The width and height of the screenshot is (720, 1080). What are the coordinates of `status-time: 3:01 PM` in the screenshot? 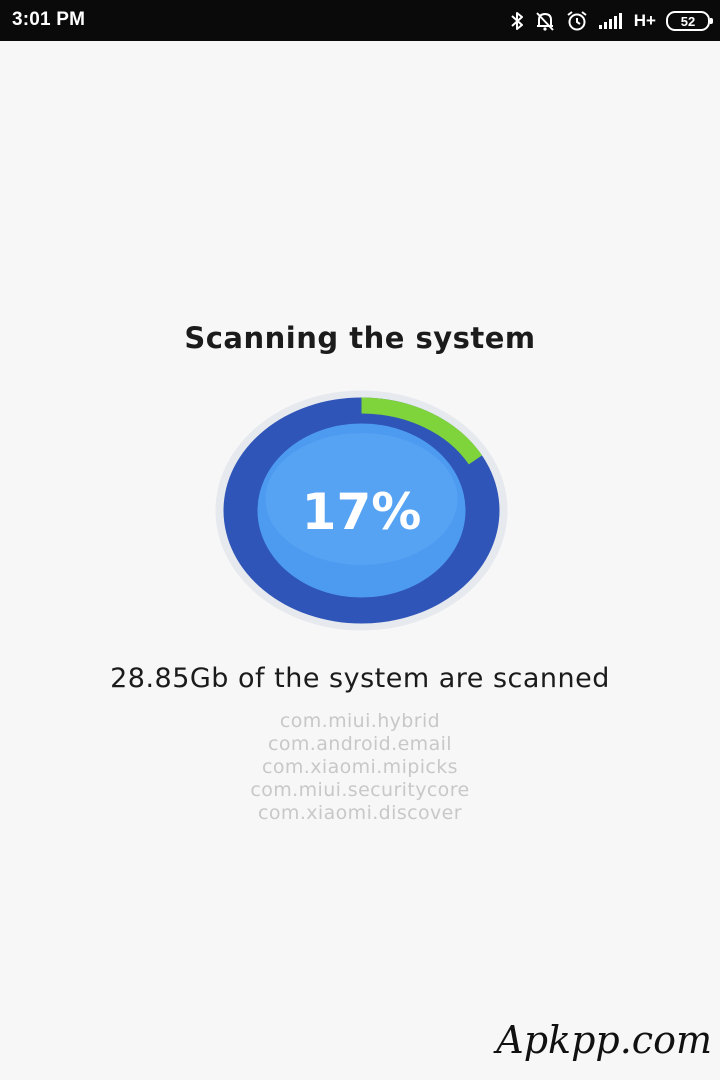 It's located at (49, 19).